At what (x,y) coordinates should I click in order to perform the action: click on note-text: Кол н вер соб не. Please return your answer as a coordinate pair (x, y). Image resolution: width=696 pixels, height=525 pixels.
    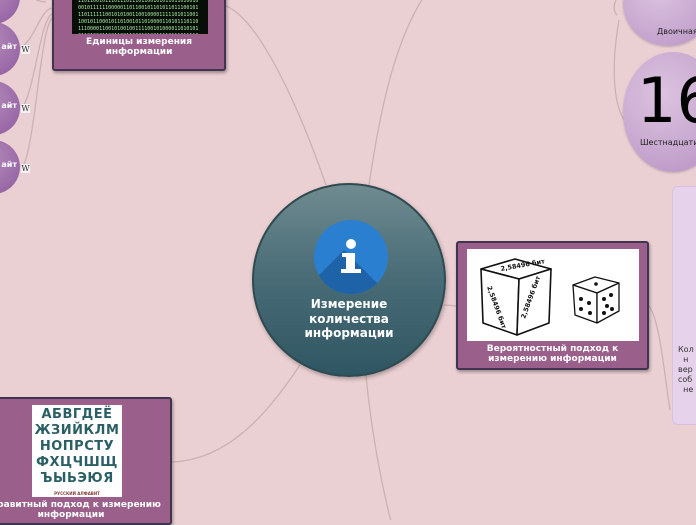
    Looking at the image, I should click on (686, 369).